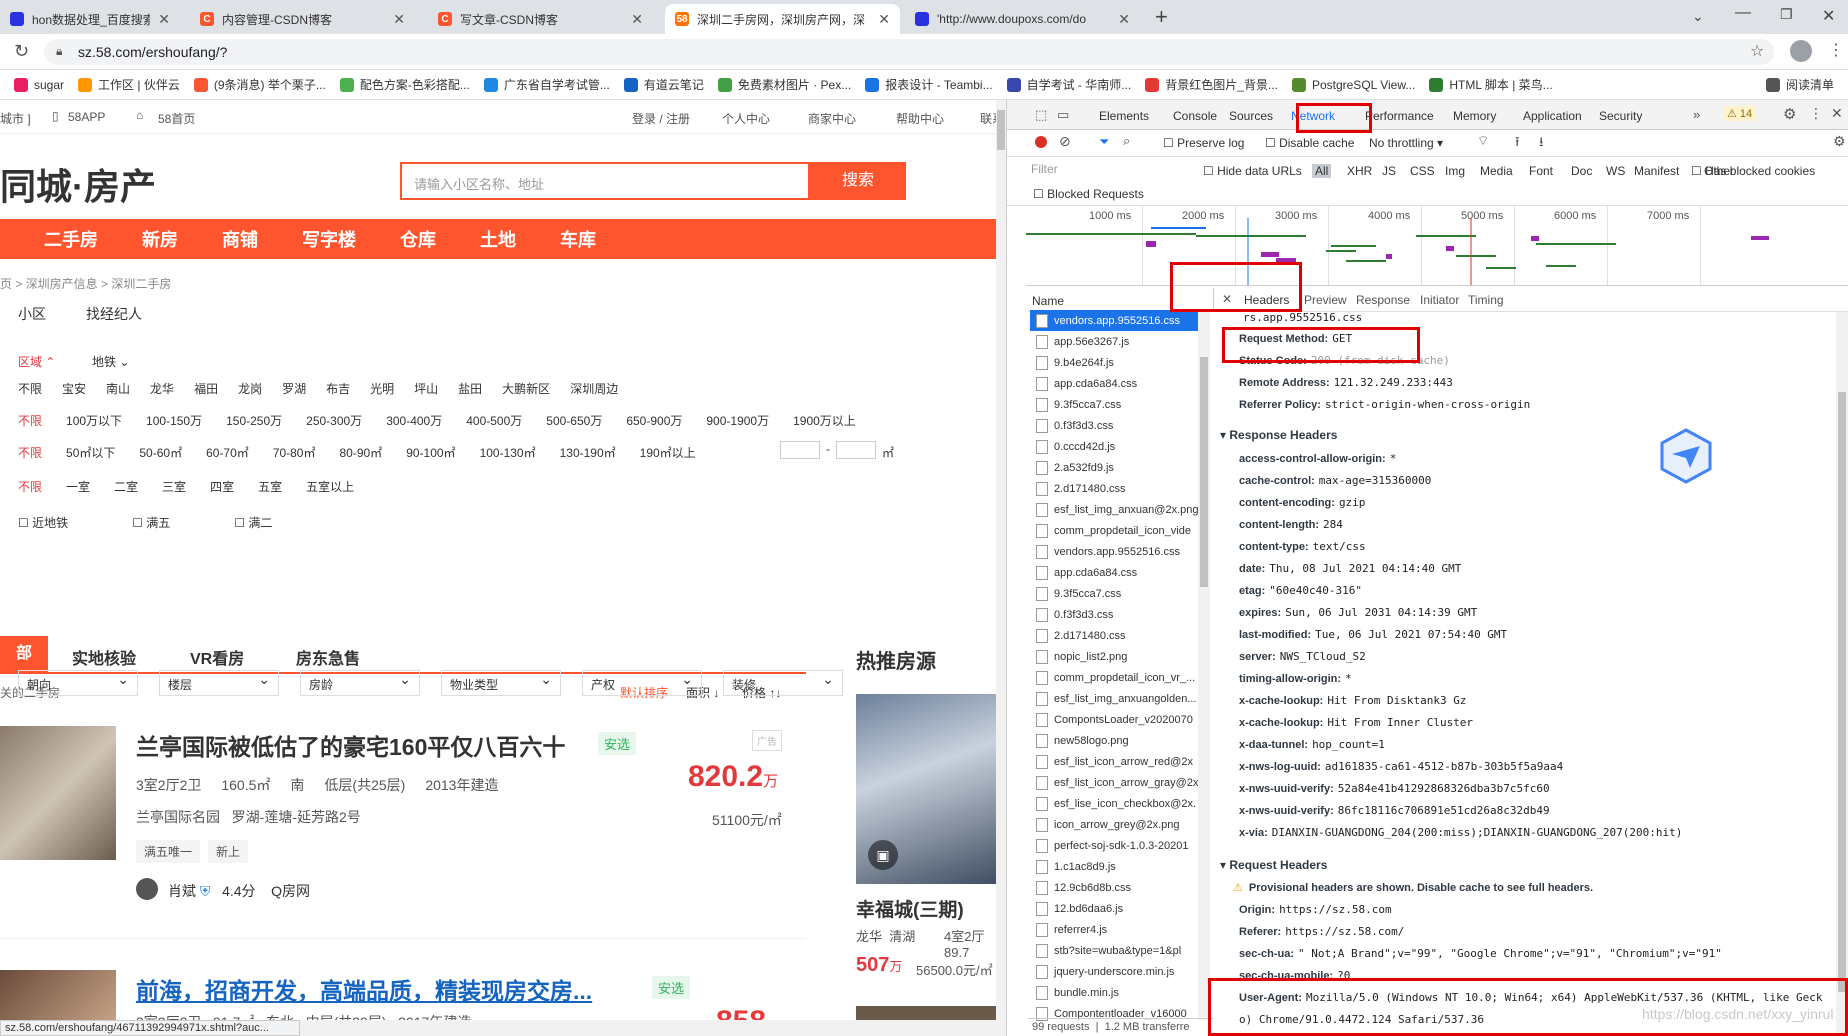 The image size is (1848, 1036). I want to click on tab-search-icon: ⌄, so click(1698, 16).